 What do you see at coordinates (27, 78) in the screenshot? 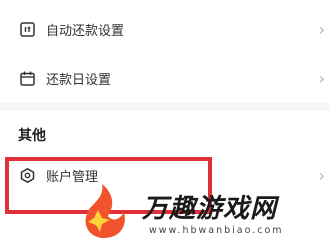
I see `calendar-icon` at bounding box center [27, 78].